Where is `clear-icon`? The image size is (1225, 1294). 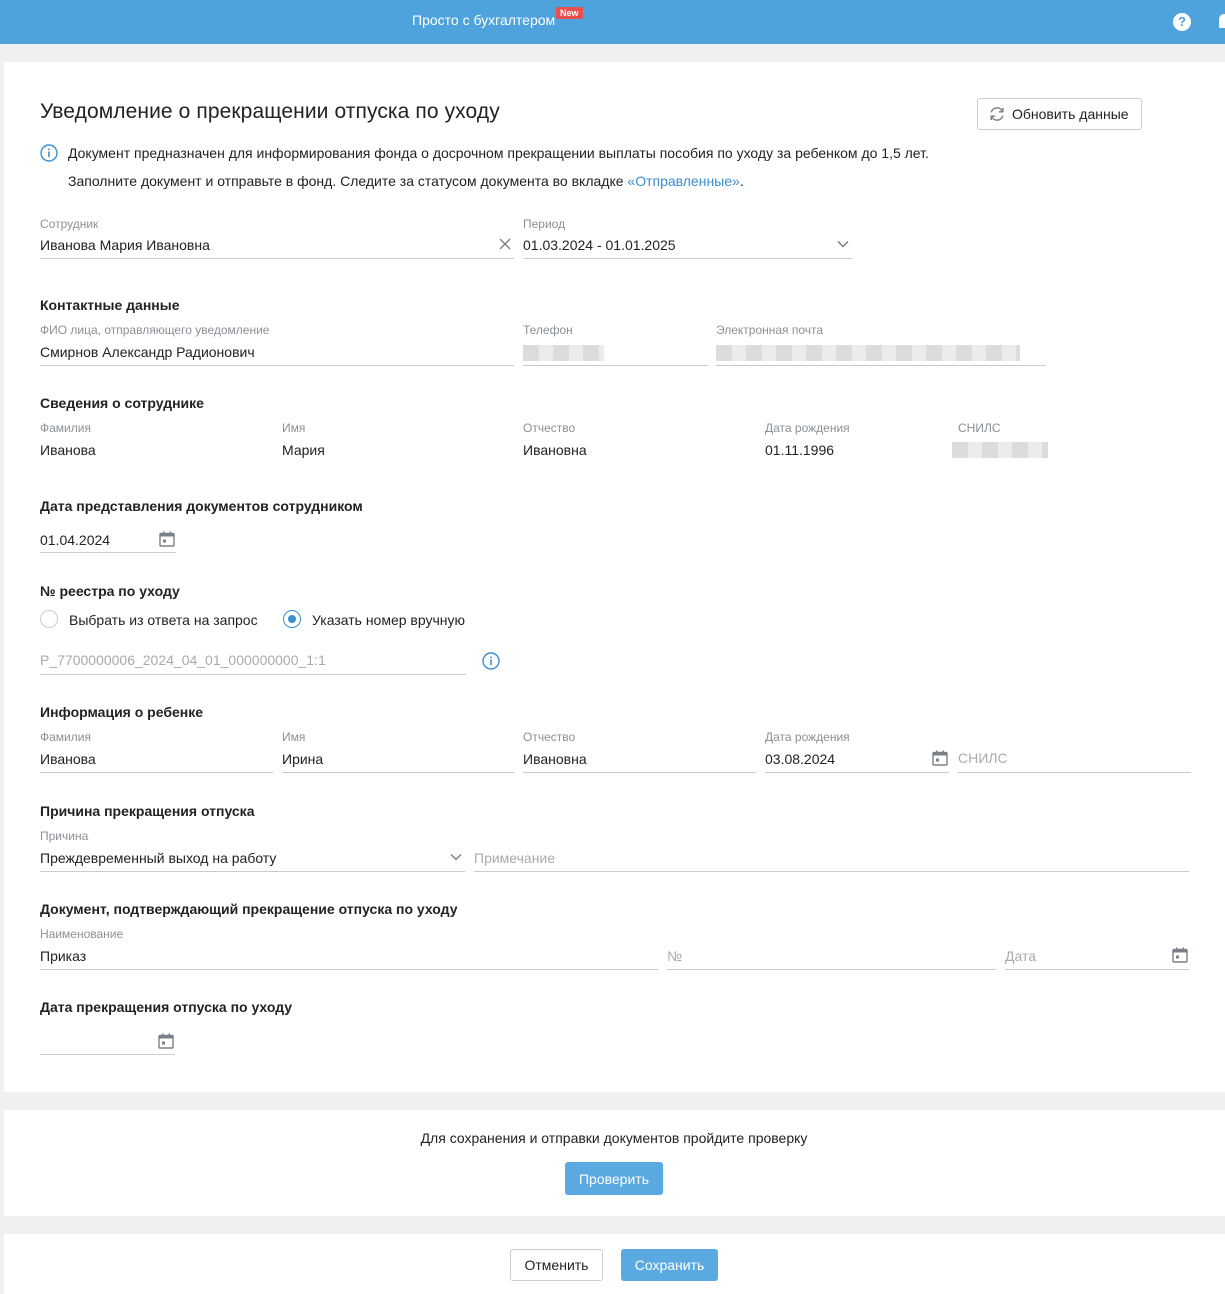 clear-icon is located at coordinates (505, 244).